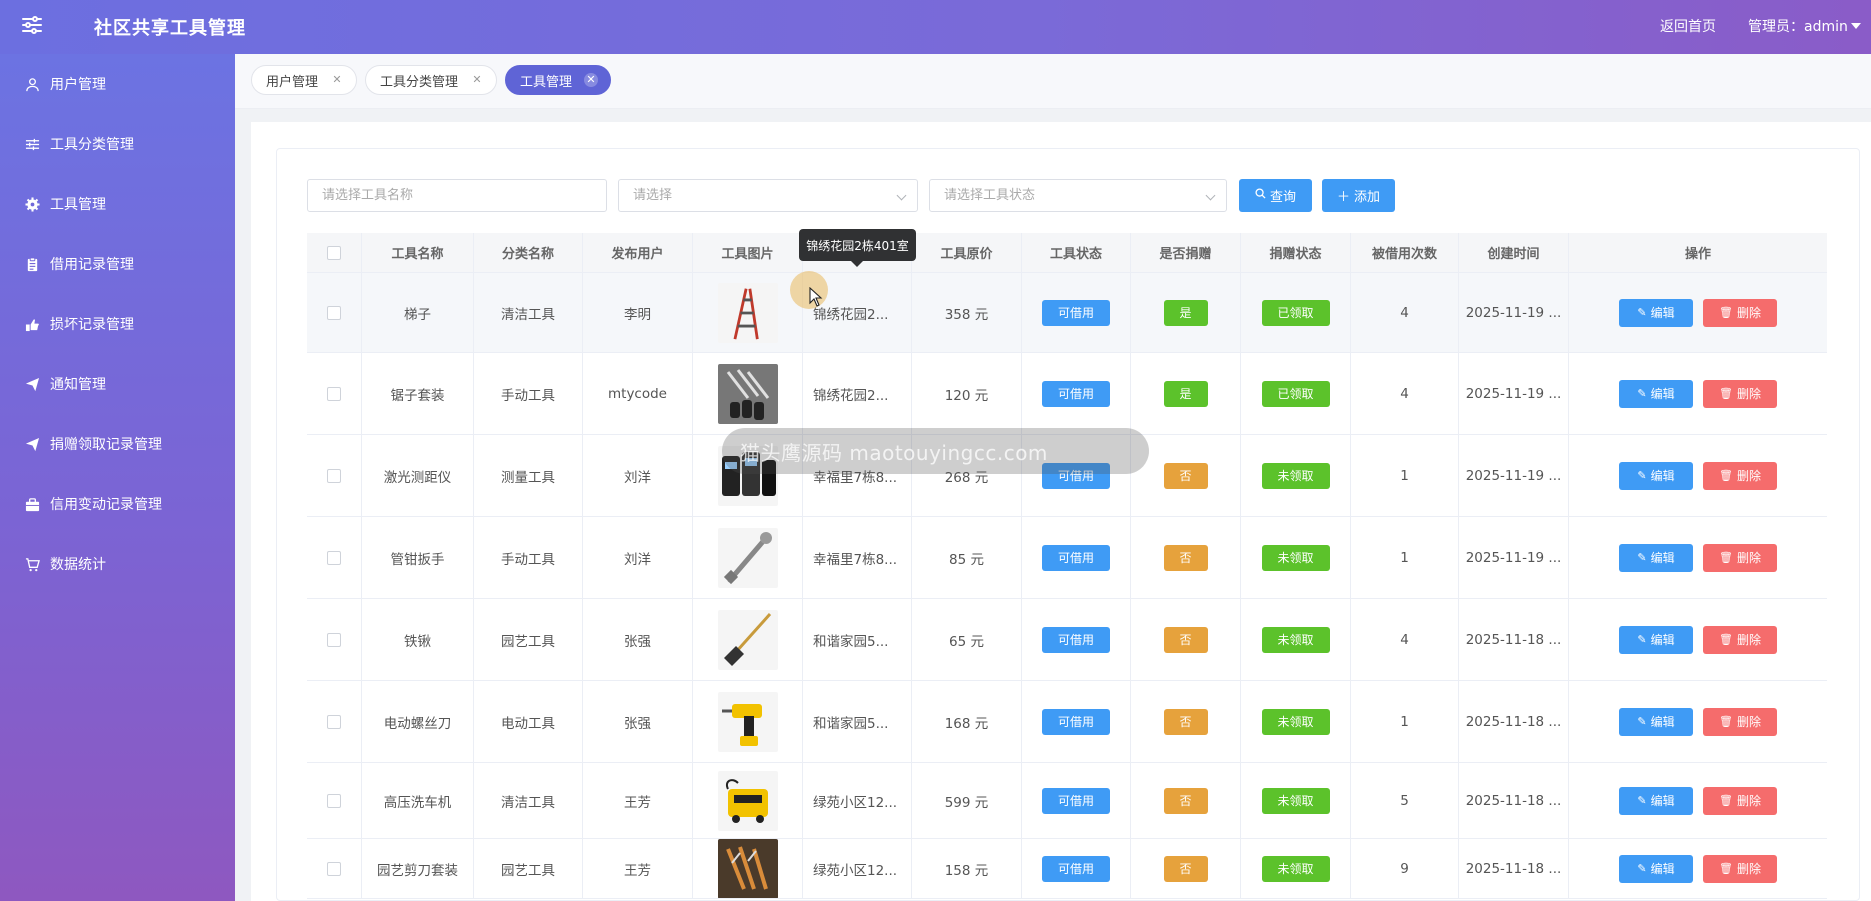 The height and width of the screenshot is (901, 1871). Describe the element at coordinates (747, 393) in the screenshot. I see `saw-set-image` at that location.